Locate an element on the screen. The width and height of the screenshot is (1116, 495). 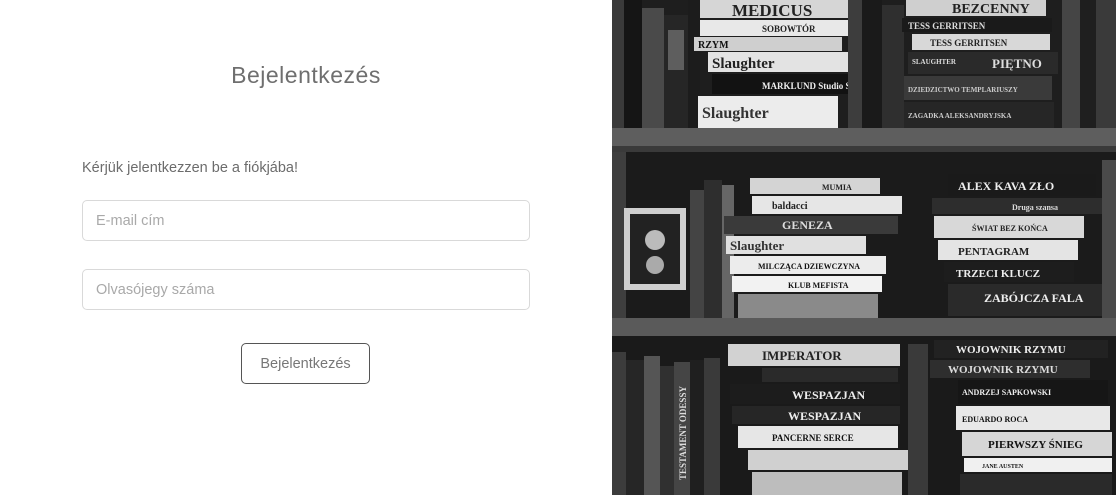
spine-title: PIĘTNO is located at coordinates (1017, 63).